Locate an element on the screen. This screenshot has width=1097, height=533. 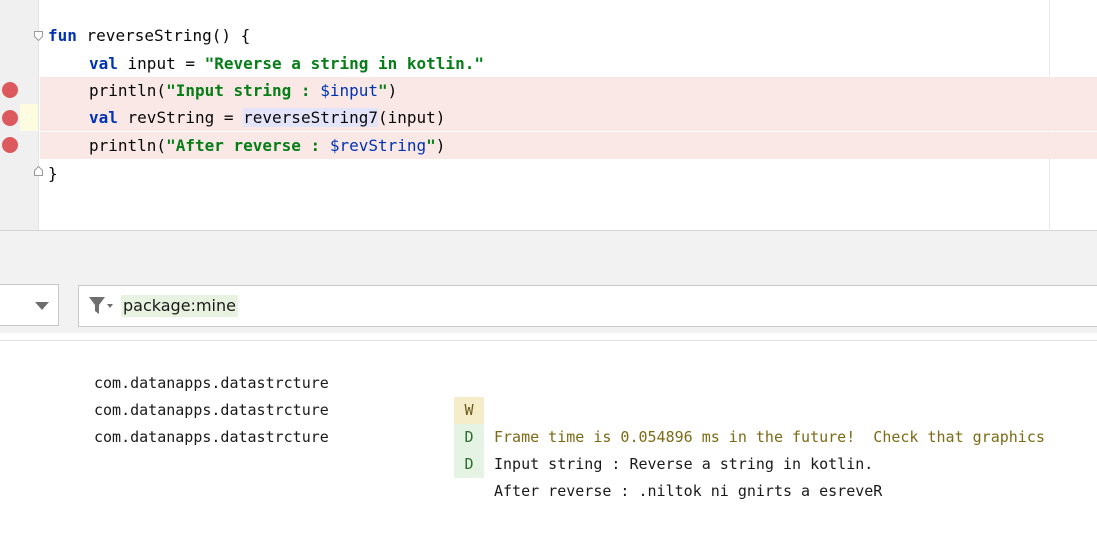
code-text: } is located at coordinates (53, 173).